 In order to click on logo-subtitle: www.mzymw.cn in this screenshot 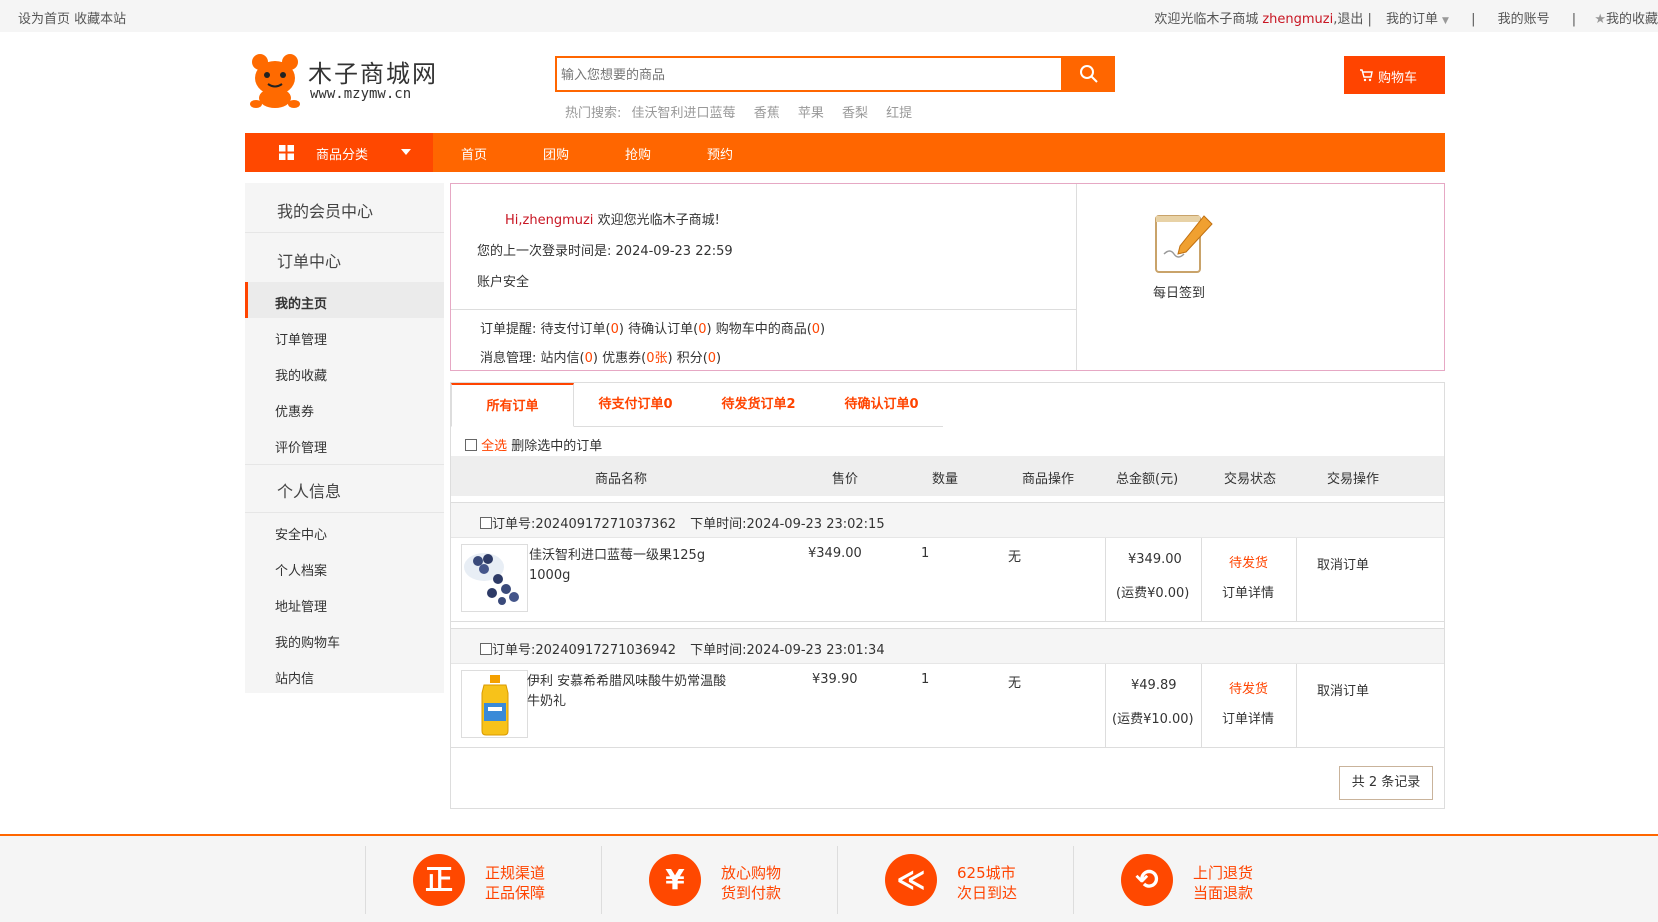, I will do `click(361, 94)`.